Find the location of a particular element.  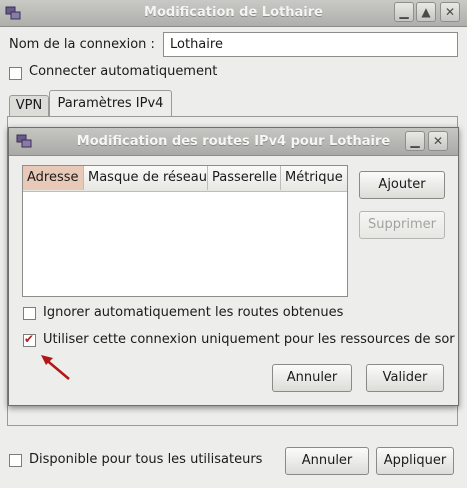

available-all-users-checkbox is located at coordinates (15, 460).